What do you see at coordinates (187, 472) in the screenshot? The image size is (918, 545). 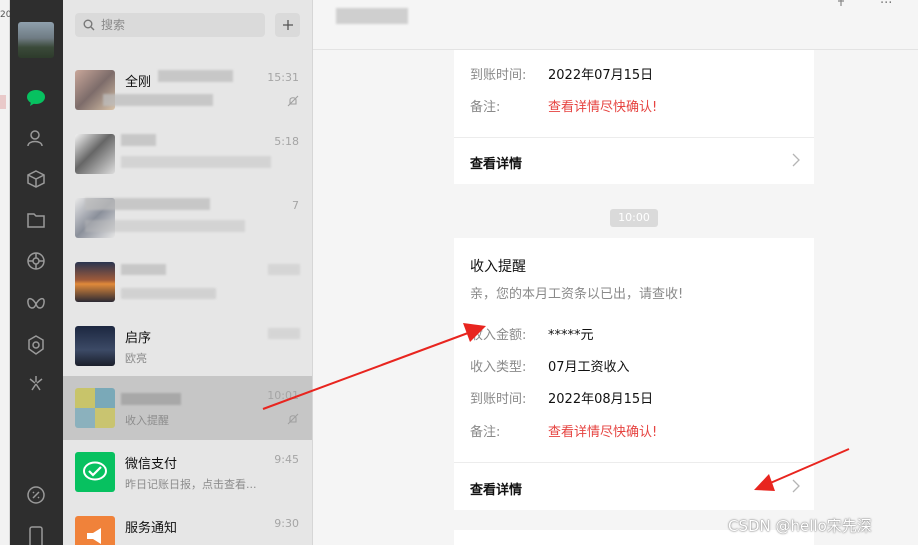 I see `chat-item-wechat-pay: 微信支付 昨日记账日报，点击查看... 9:45` at bounding box center [187, 472].